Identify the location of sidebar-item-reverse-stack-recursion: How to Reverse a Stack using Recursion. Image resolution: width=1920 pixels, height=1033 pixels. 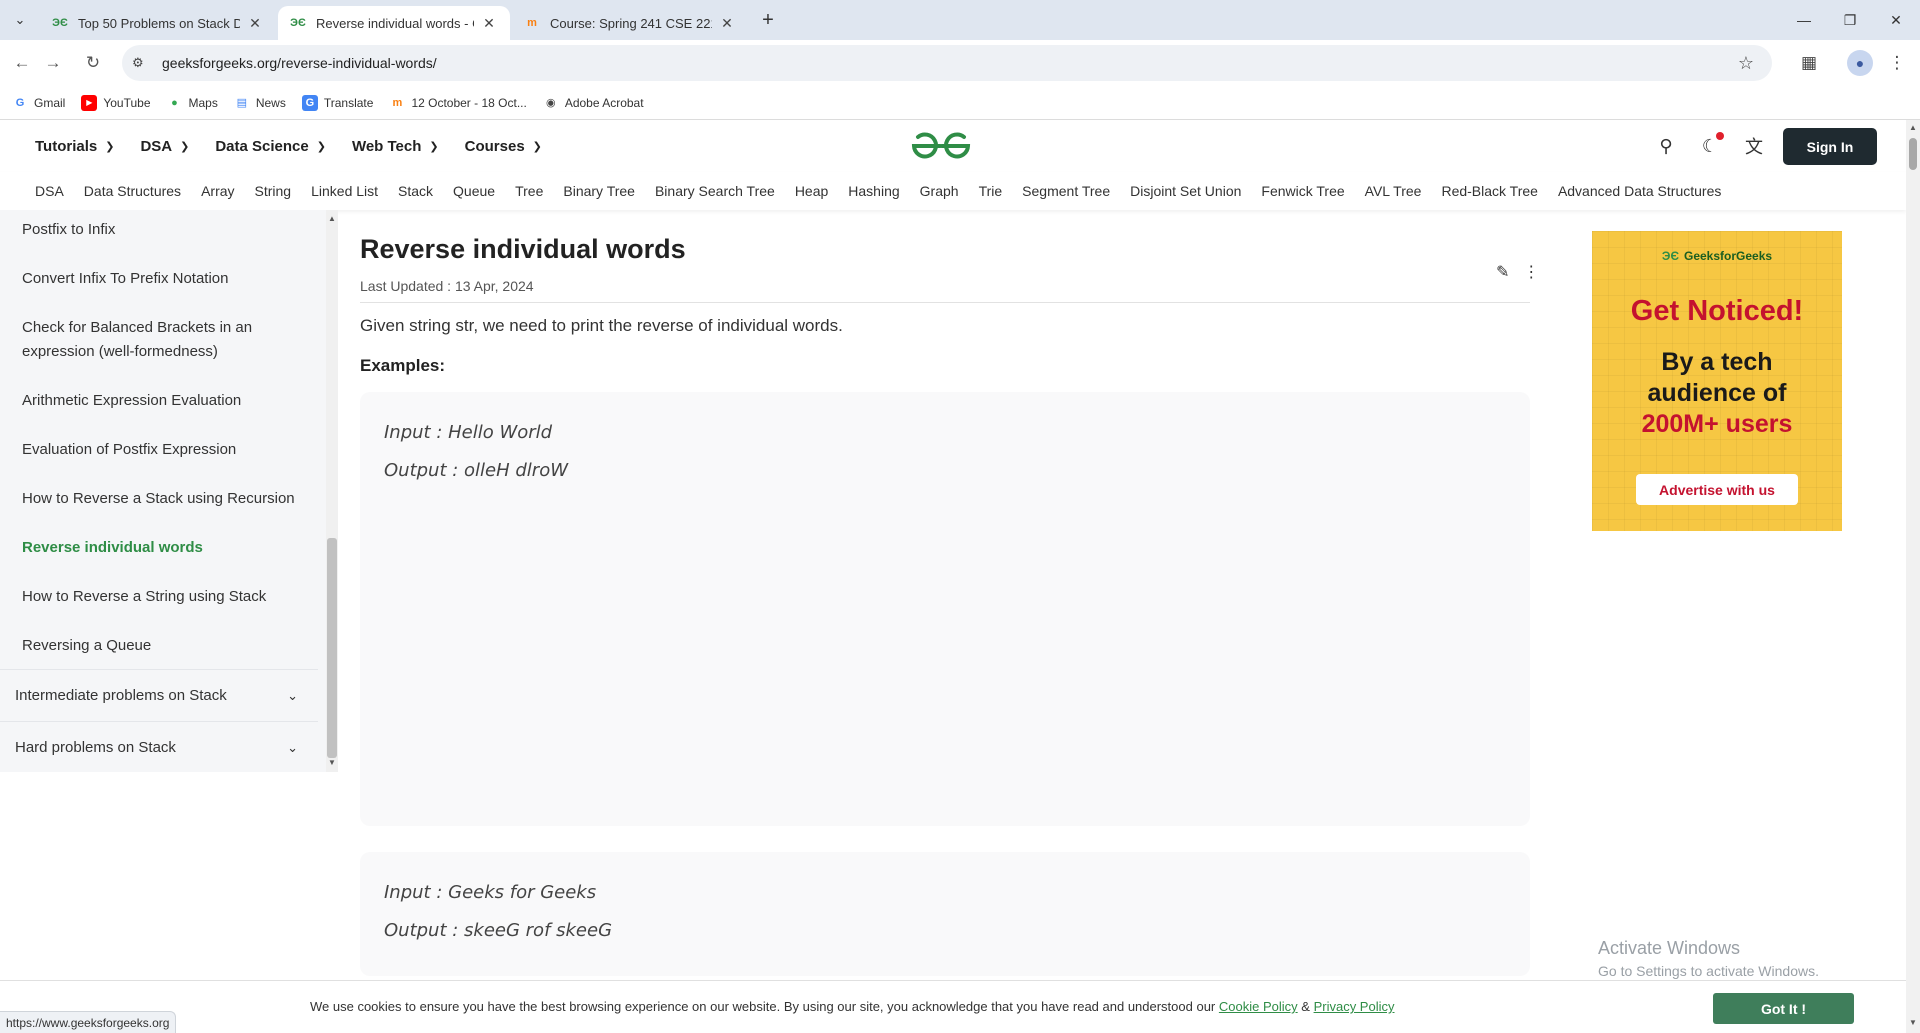
(167, 499).